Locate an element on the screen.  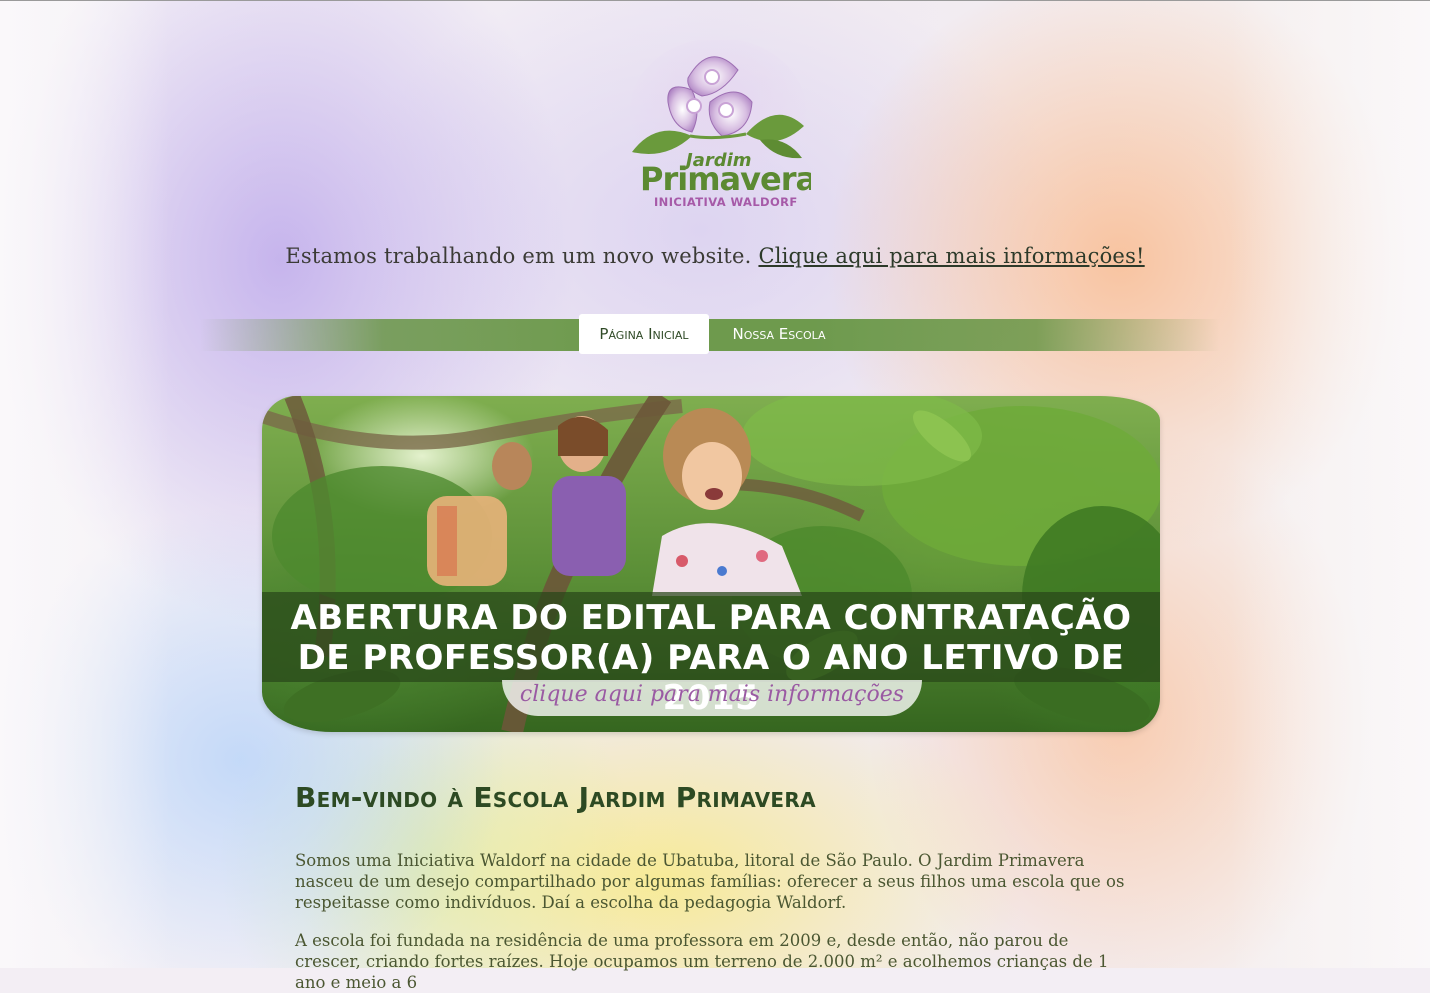
logo-flower-icon: Jardim Primavera INICIATIVA WALDORF is located at coordinates (720, 124).